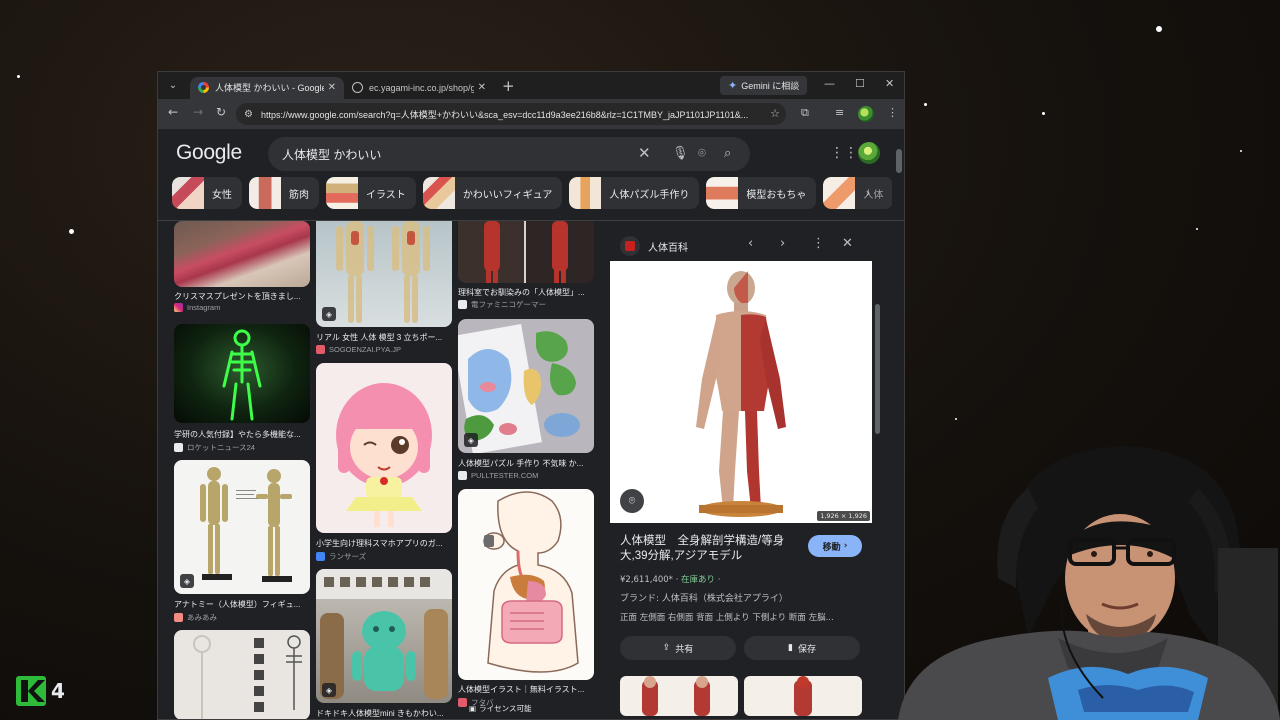 The height and width of the screenshot is (720, 1280). I want to click on brand-info: ブランド: 人体百科（株式会社アプライ）, so click(704, 599).